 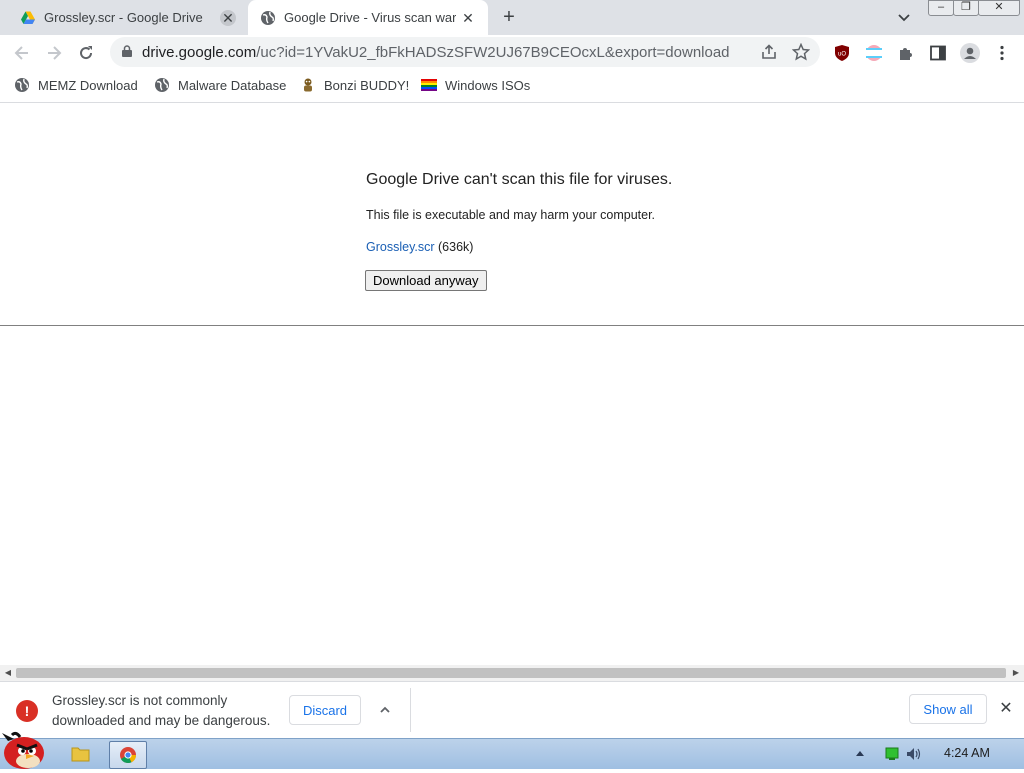 I want to click on bookmark-windows-isos: Windows ISOs, so click(x=475, y=85).